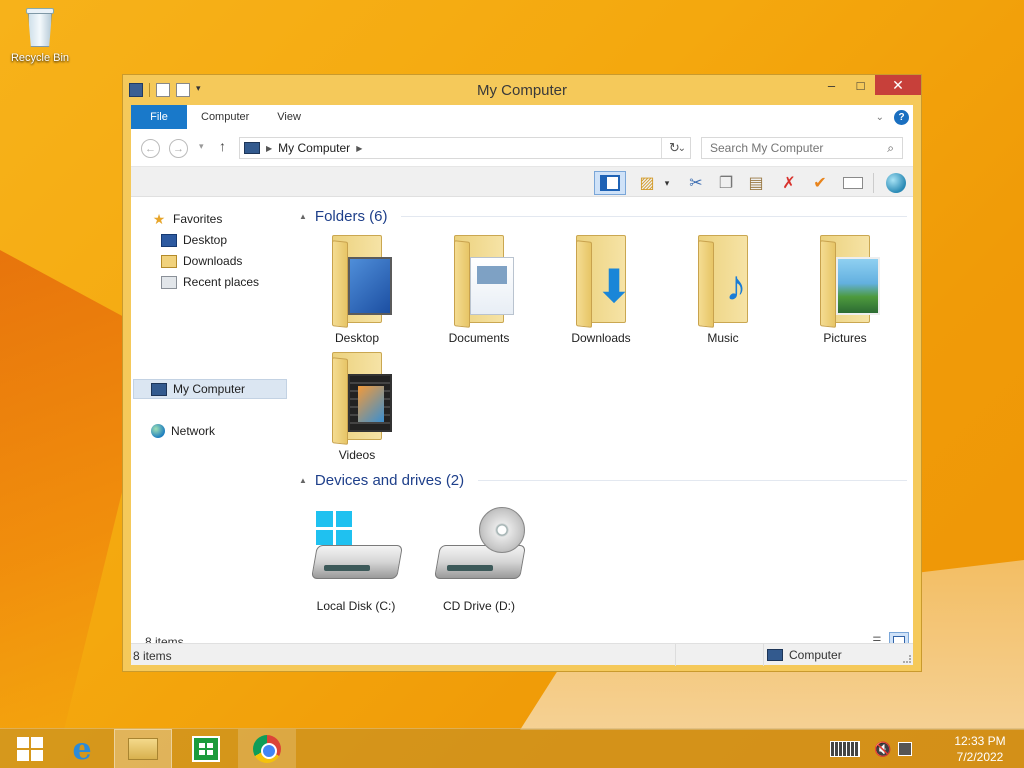 The width and height of the screenshot is (1024, 768). I want to click on tab-file: File, so click(159, 117).